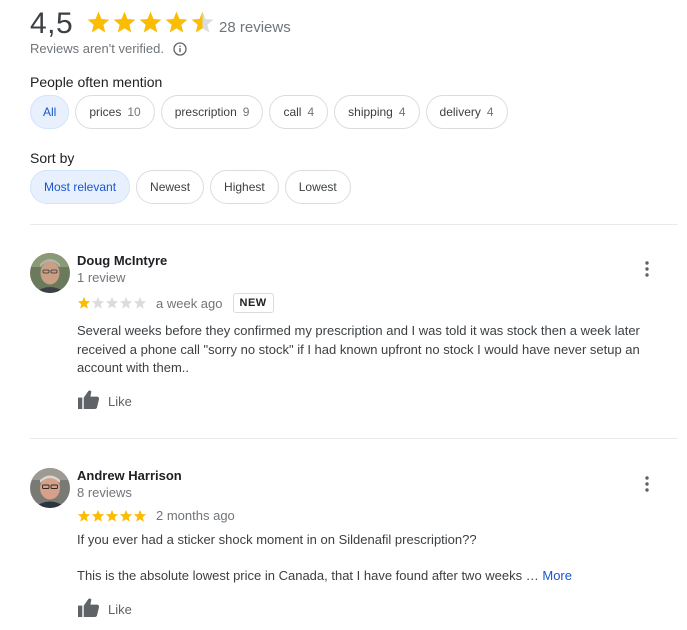 This screenshot has width=687, height=630. What do you see at coordinates (292, 112) in the screenshot?
I see `chip-label: call` at bounding box center [292, 112].